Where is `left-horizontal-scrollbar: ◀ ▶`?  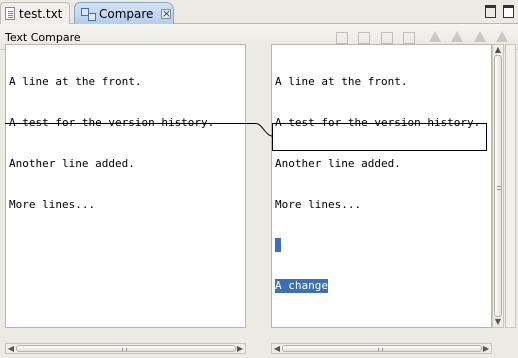 left-horizontal-scrollbar: ◀ ▶ is located at coordinates (125, 348).